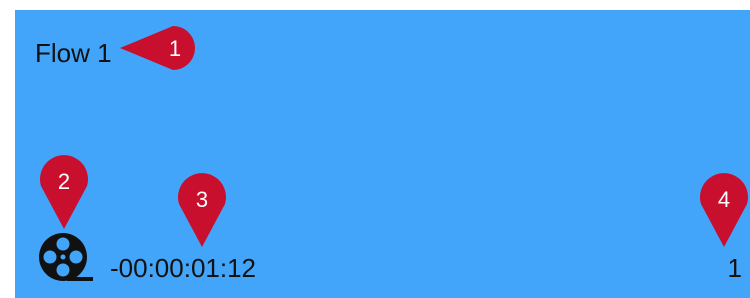  Describe the element at coordinates (183, 268) in the screenshot. I see `timecode-display: -00:00:01:12` at that location.